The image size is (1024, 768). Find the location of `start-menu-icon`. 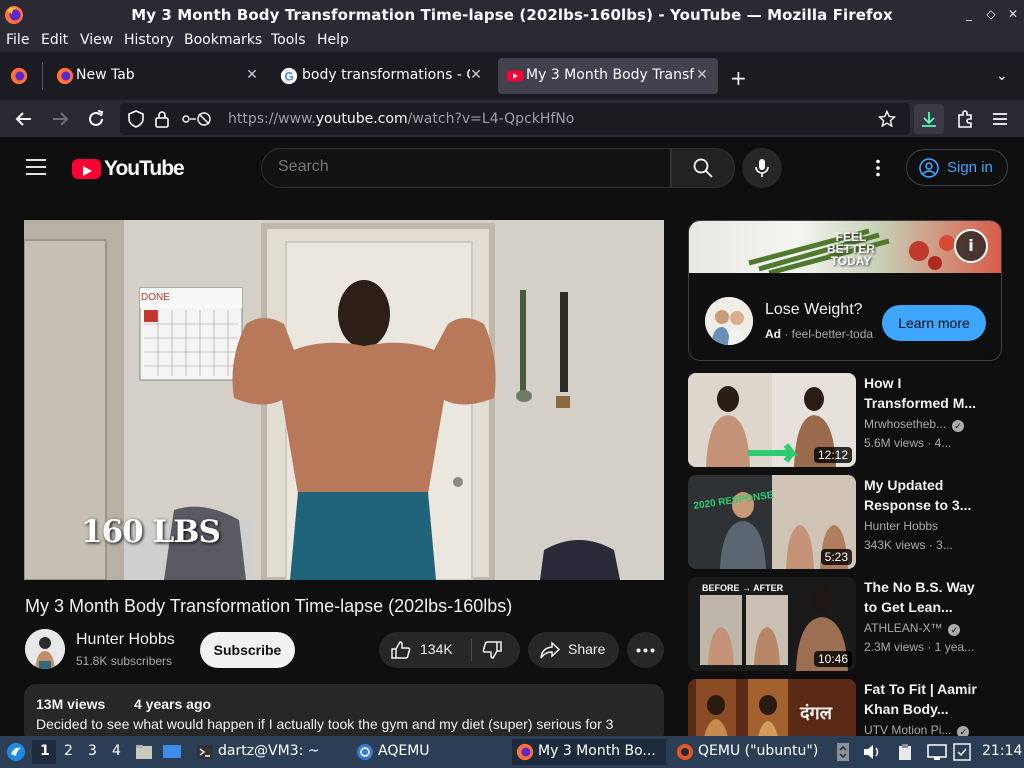

start-menu-icon is located at coordinates (16, 752).